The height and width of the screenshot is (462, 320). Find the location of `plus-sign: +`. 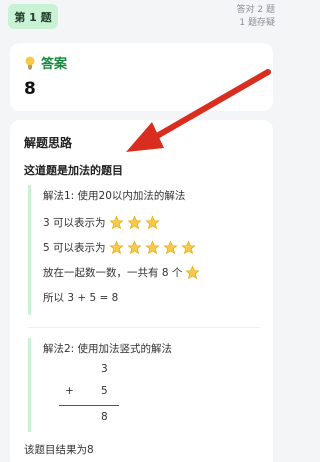

plus-sign: + is located at coordinates (69, 391).